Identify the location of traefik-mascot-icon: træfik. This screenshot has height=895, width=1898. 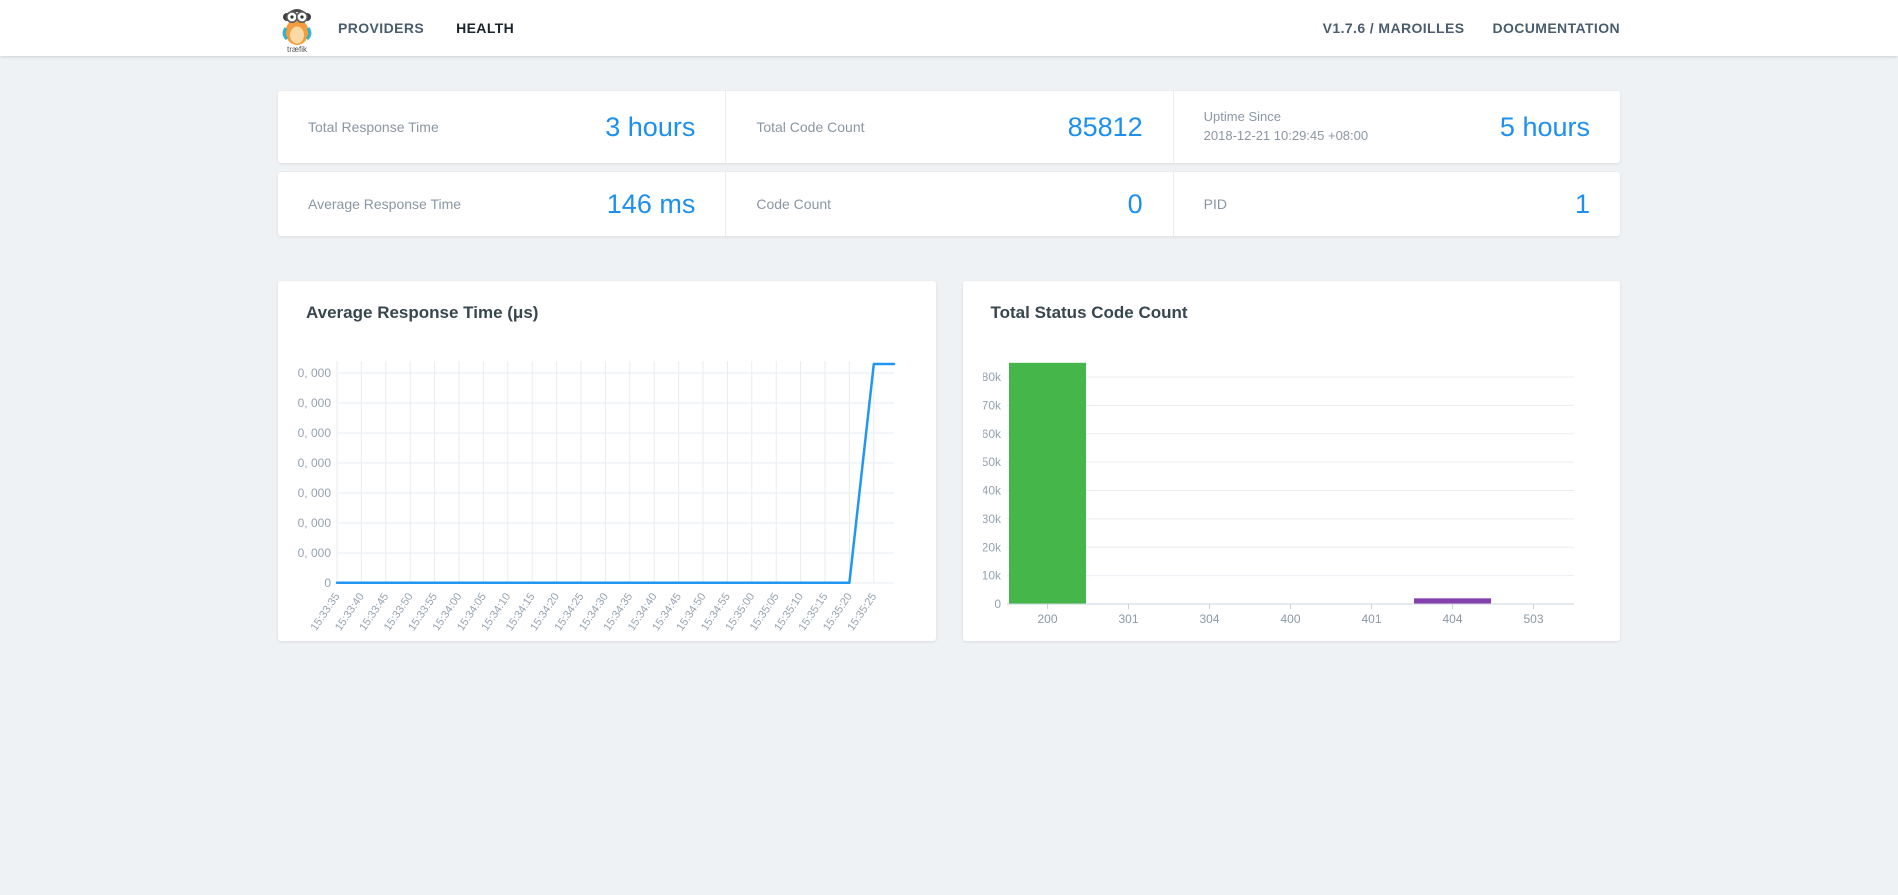
(297, 31).